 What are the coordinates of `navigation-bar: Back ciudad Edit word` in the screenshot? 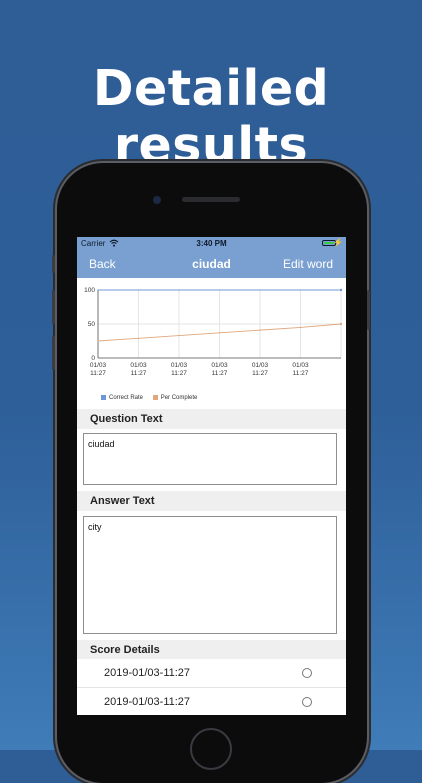 It's located at (211, 264).